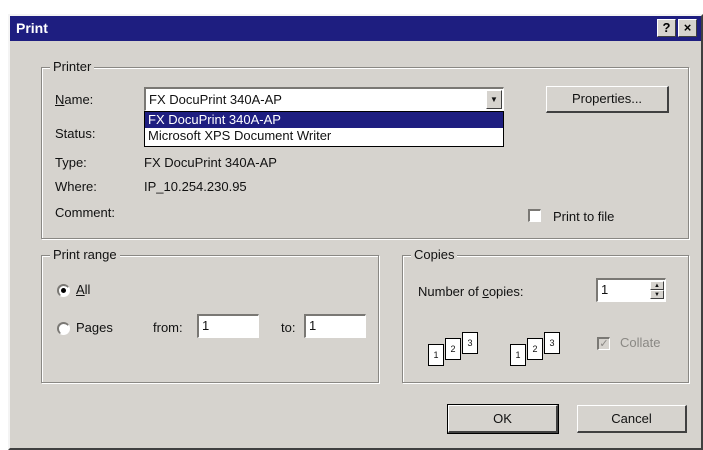  What do you see at coordinates (85, 254) in the screenshot?
I see `print-range-group-title: Print range` at bounding box center [85, 254].